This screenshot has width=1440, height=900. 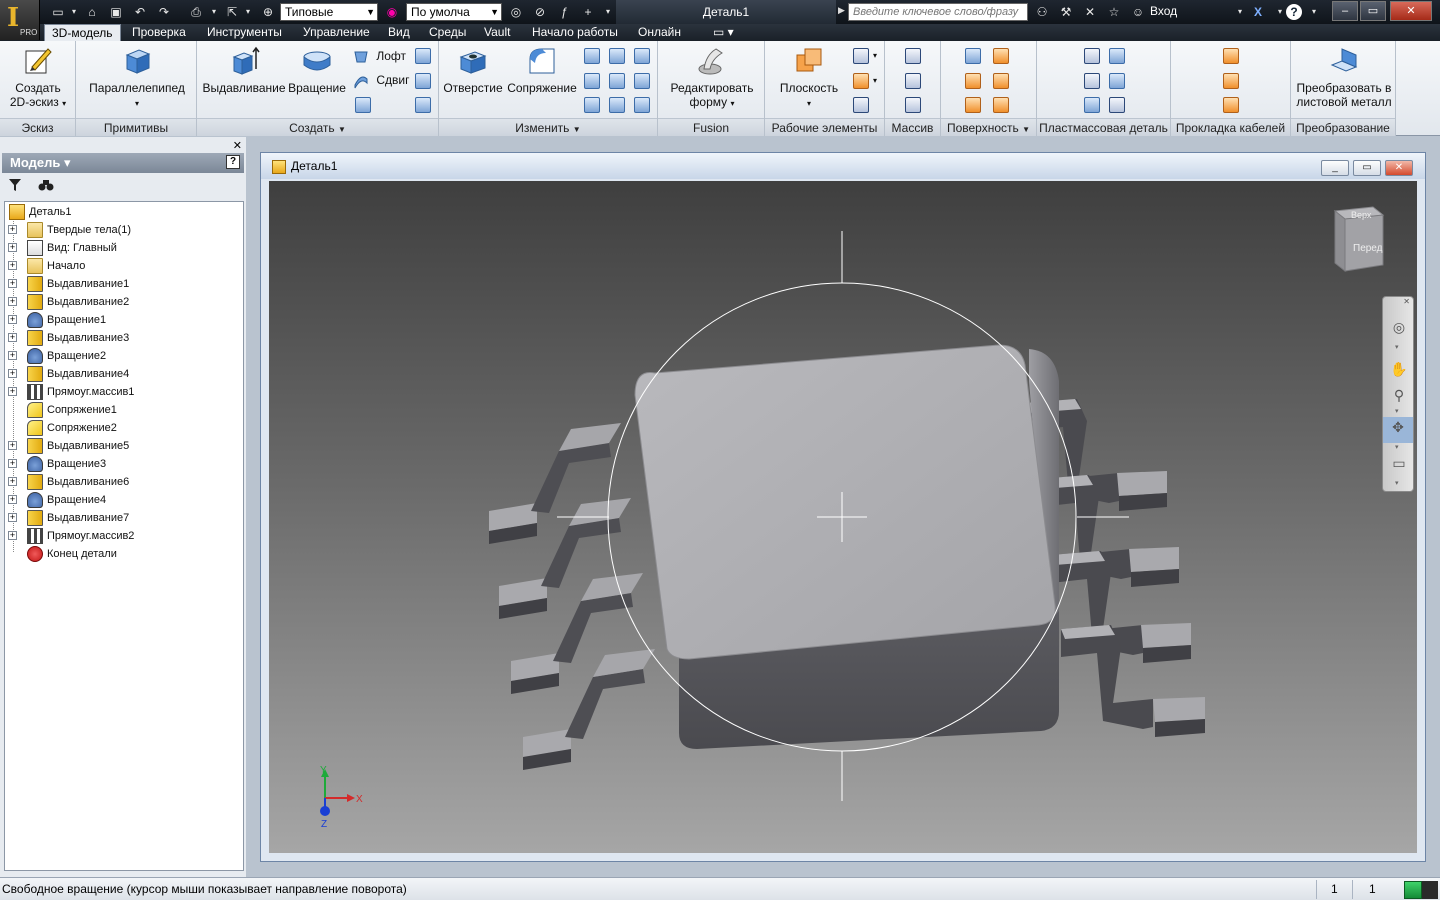 What do you see at coordinates (123, 410) in the screenshot?
I see `tree-item: Сопряжение1` at bounding box center [123, 410].